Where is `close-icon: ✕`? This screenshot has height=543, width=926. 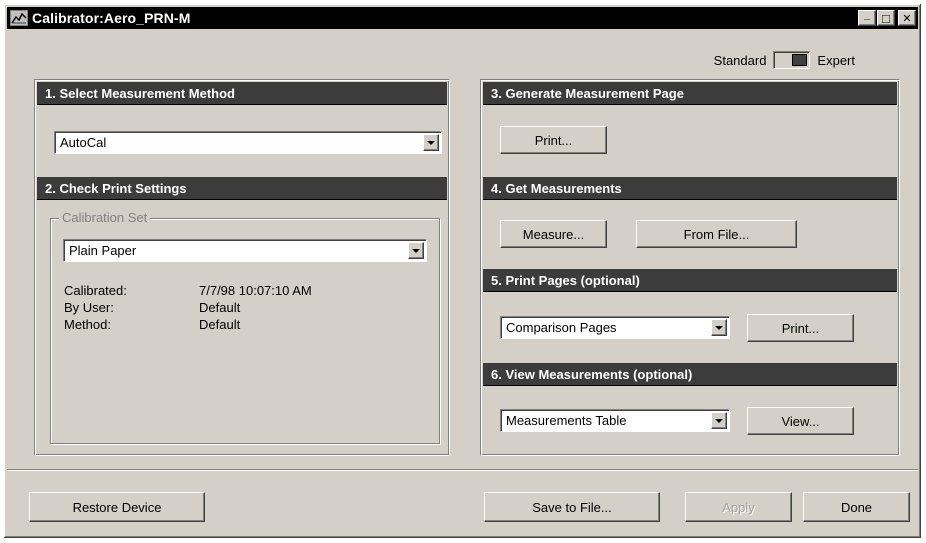 close-icon: ✕ is located at coordinates (907, 18).